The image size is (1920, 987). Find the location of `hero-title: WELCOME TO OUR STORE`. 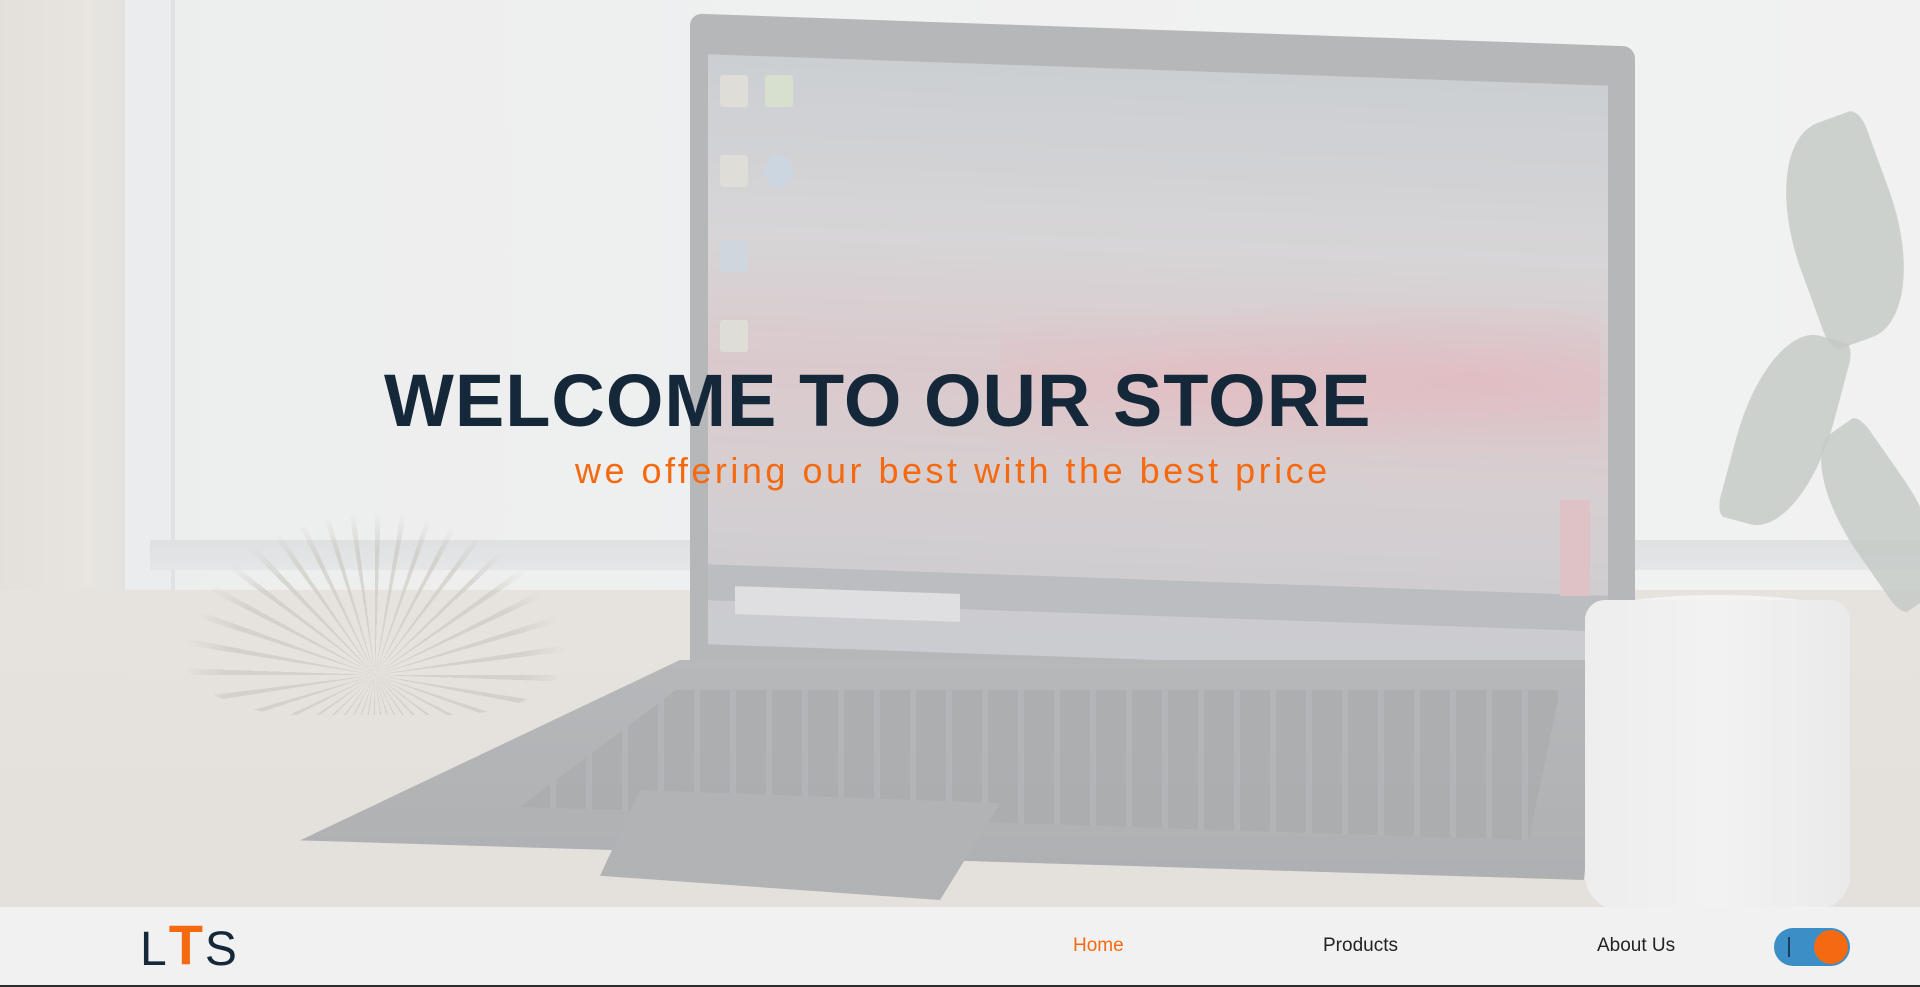

hero-title: WELCOME TO OUR STORE is located at coordinates (878, 400).